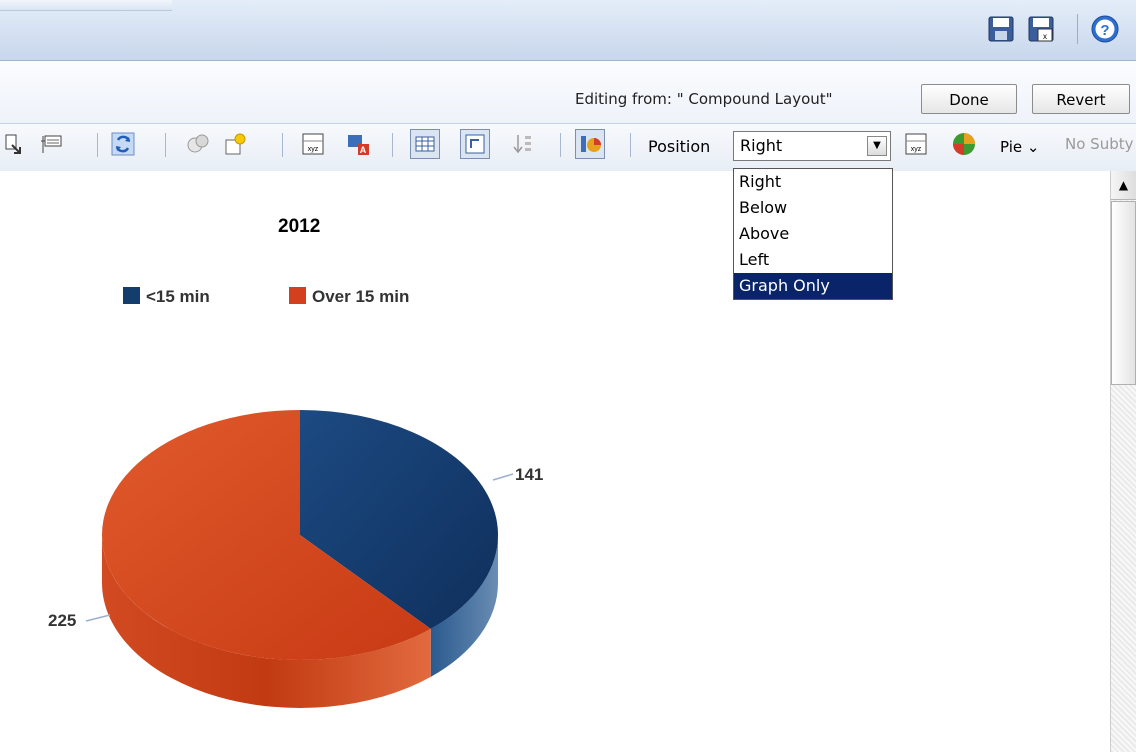 This screenshot has width=1136, height=752. What do you see at coordinates (813, 182) in the screenshot?
I see `position-option-right: Right` at bounding box center [813, 182].